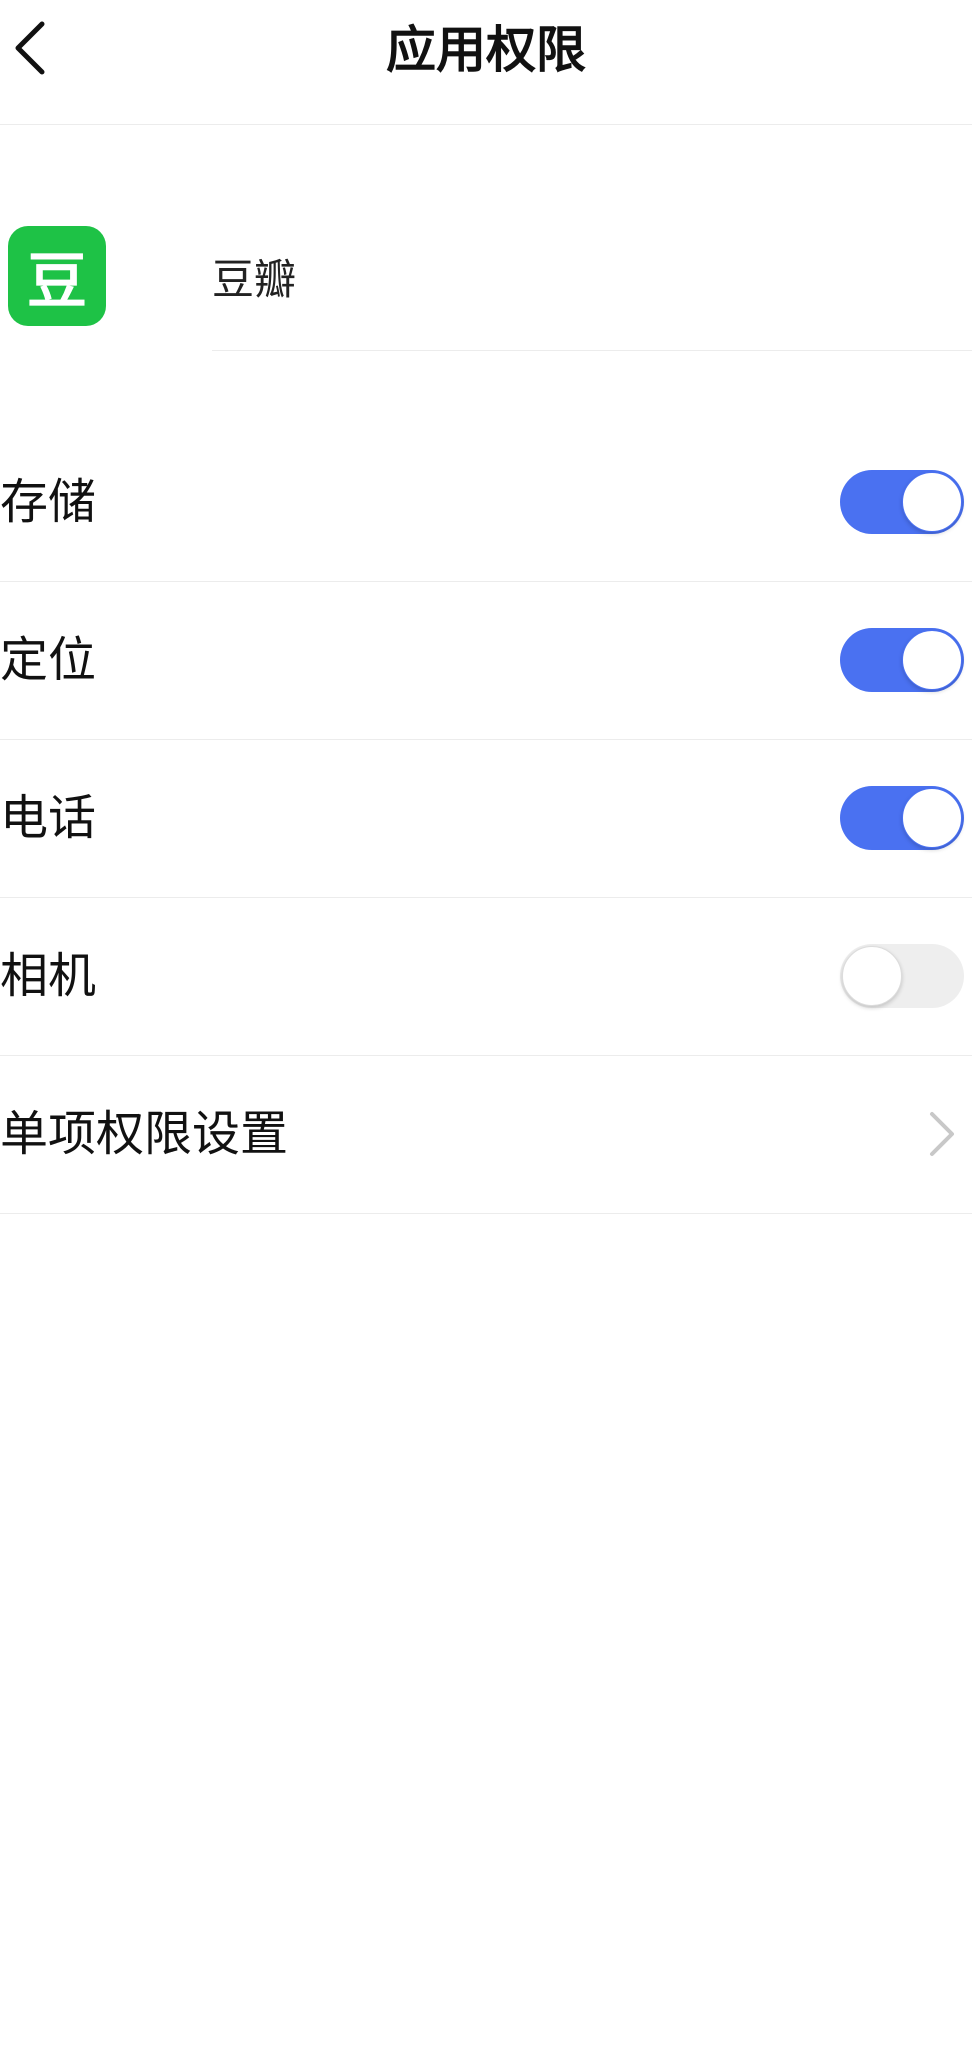 The image size is (972, 2052). What do you see at coordinates (57, 276) in the screenshot?
I see `app-icon: 豆` at bounding box center [57, 276].